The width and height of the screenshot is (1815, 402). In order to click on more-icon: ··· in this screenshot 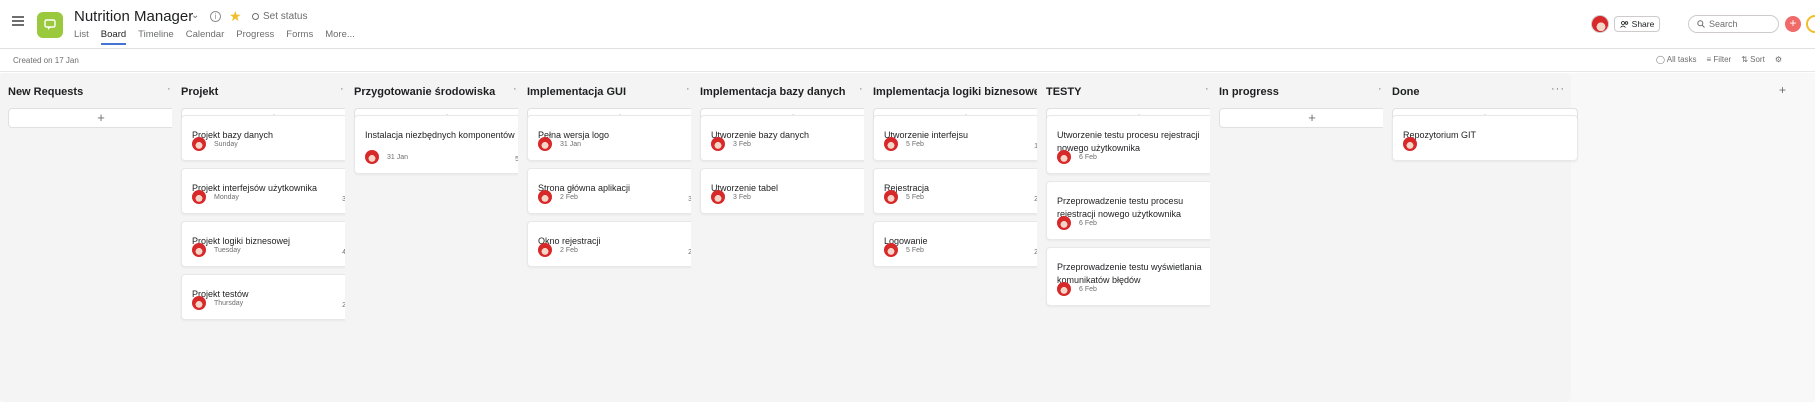, I will do `click(1558, 89)`.